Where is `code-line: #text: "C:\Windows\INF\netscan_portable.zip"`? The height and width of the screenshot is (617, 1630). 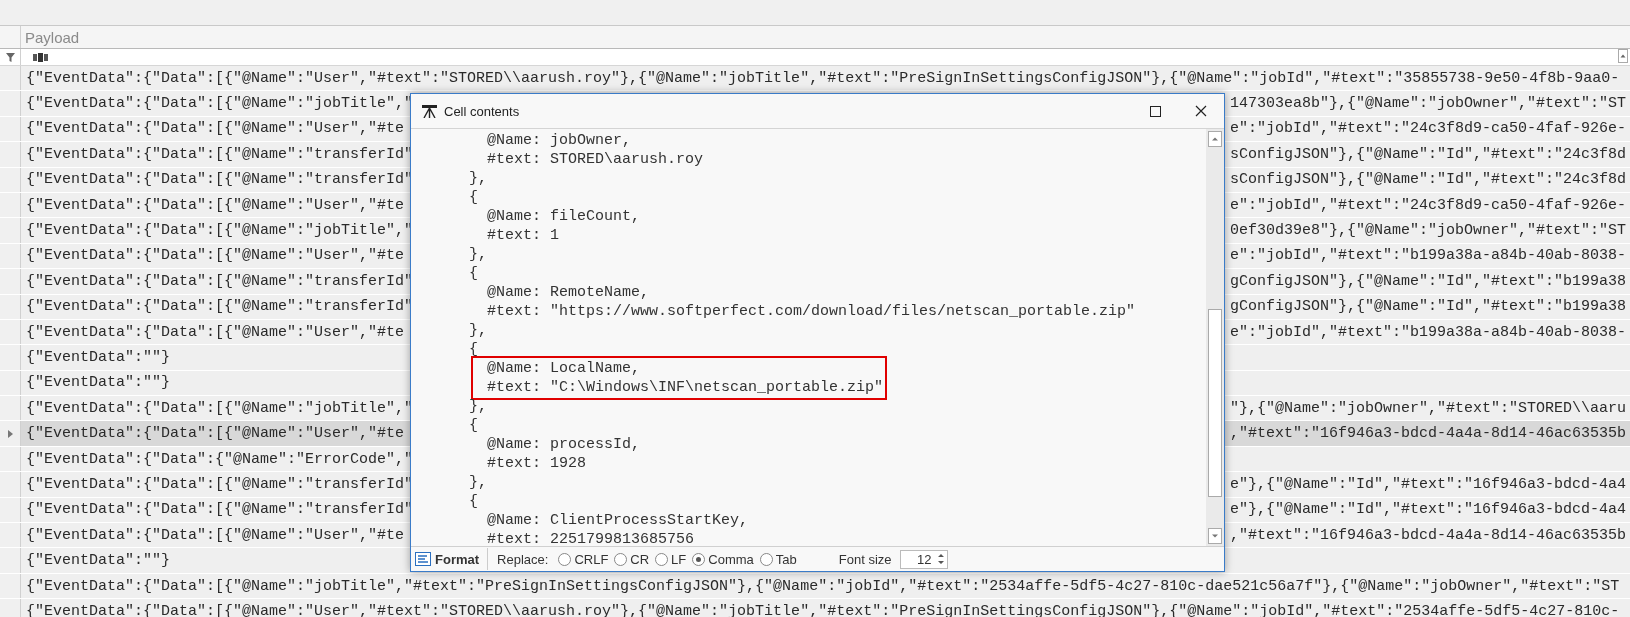 code-line: #text: "C:\Windows\INF\netscan_portable.zip" is located at coordinates (685, 387).